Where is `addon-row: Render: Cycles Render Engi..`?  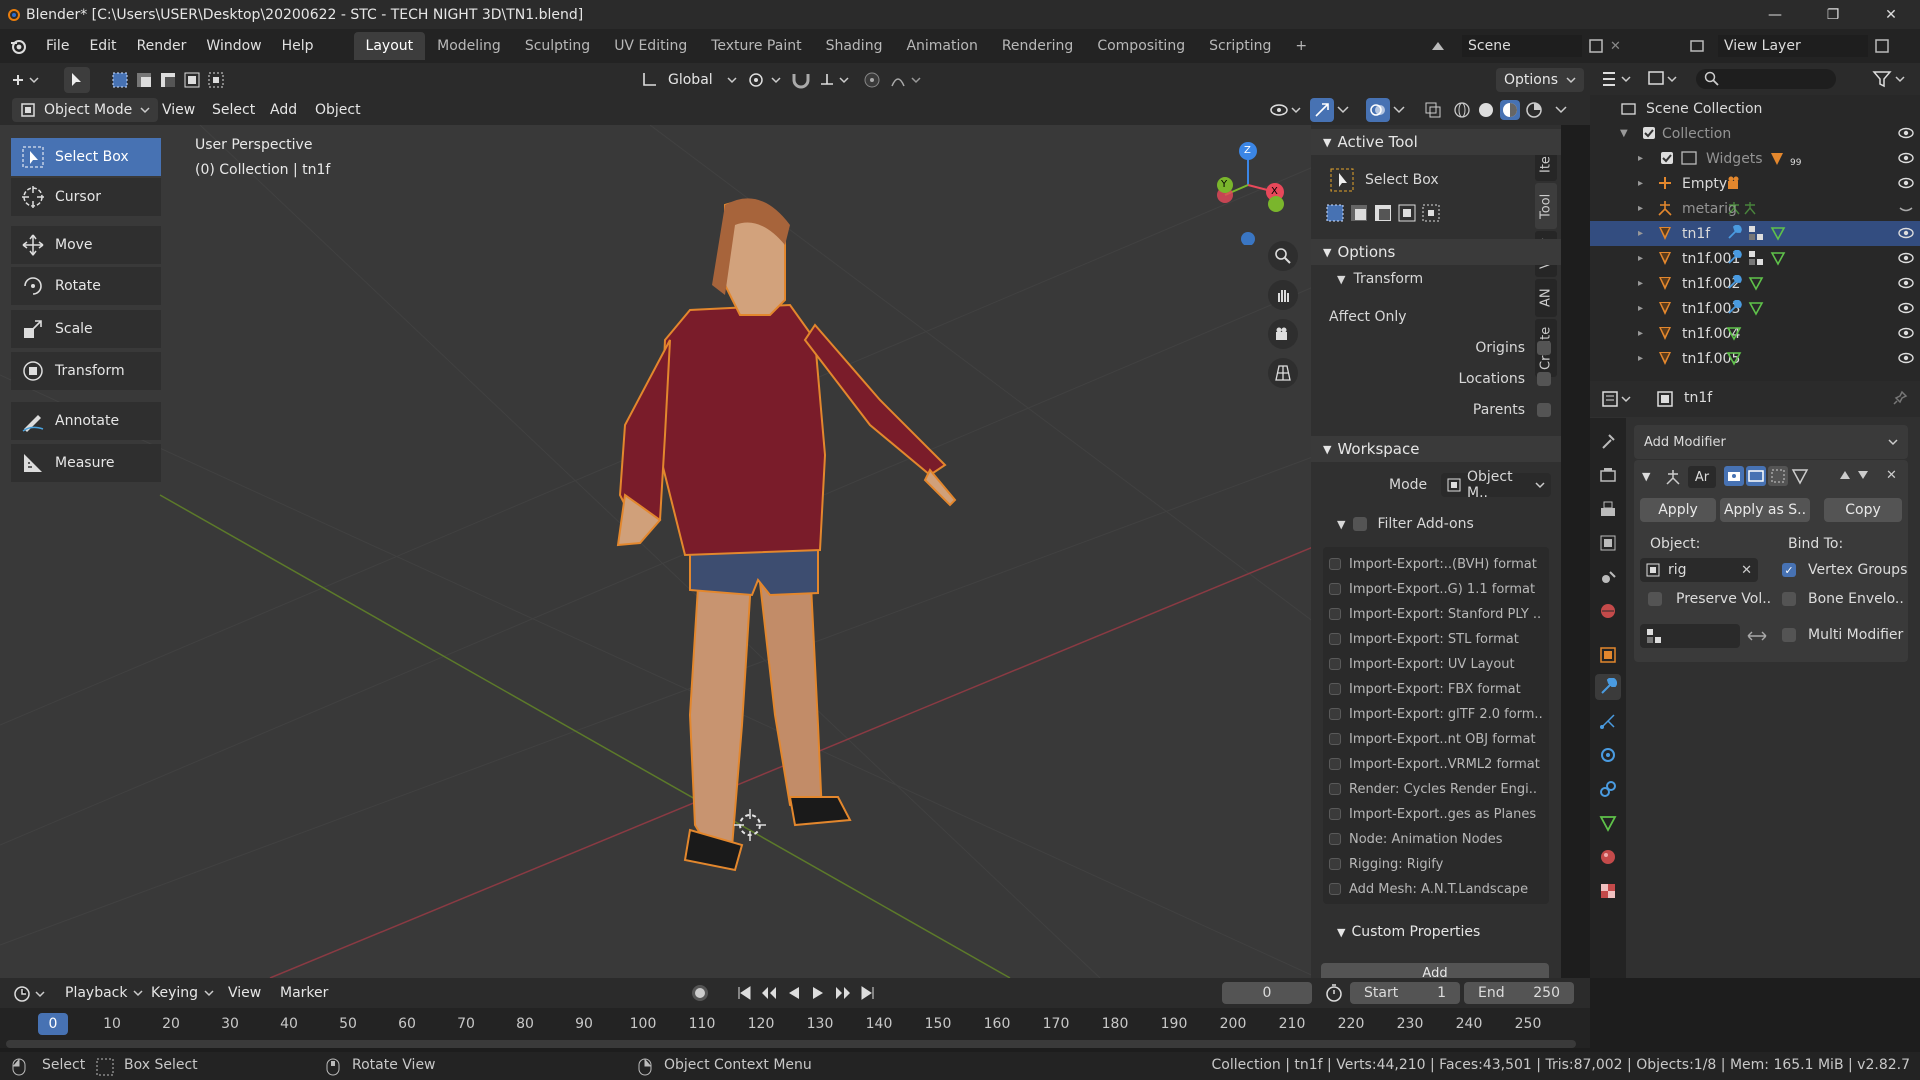
addon-row: Render: Cycles Render Engi.. is located at coordinates (1439, 789).